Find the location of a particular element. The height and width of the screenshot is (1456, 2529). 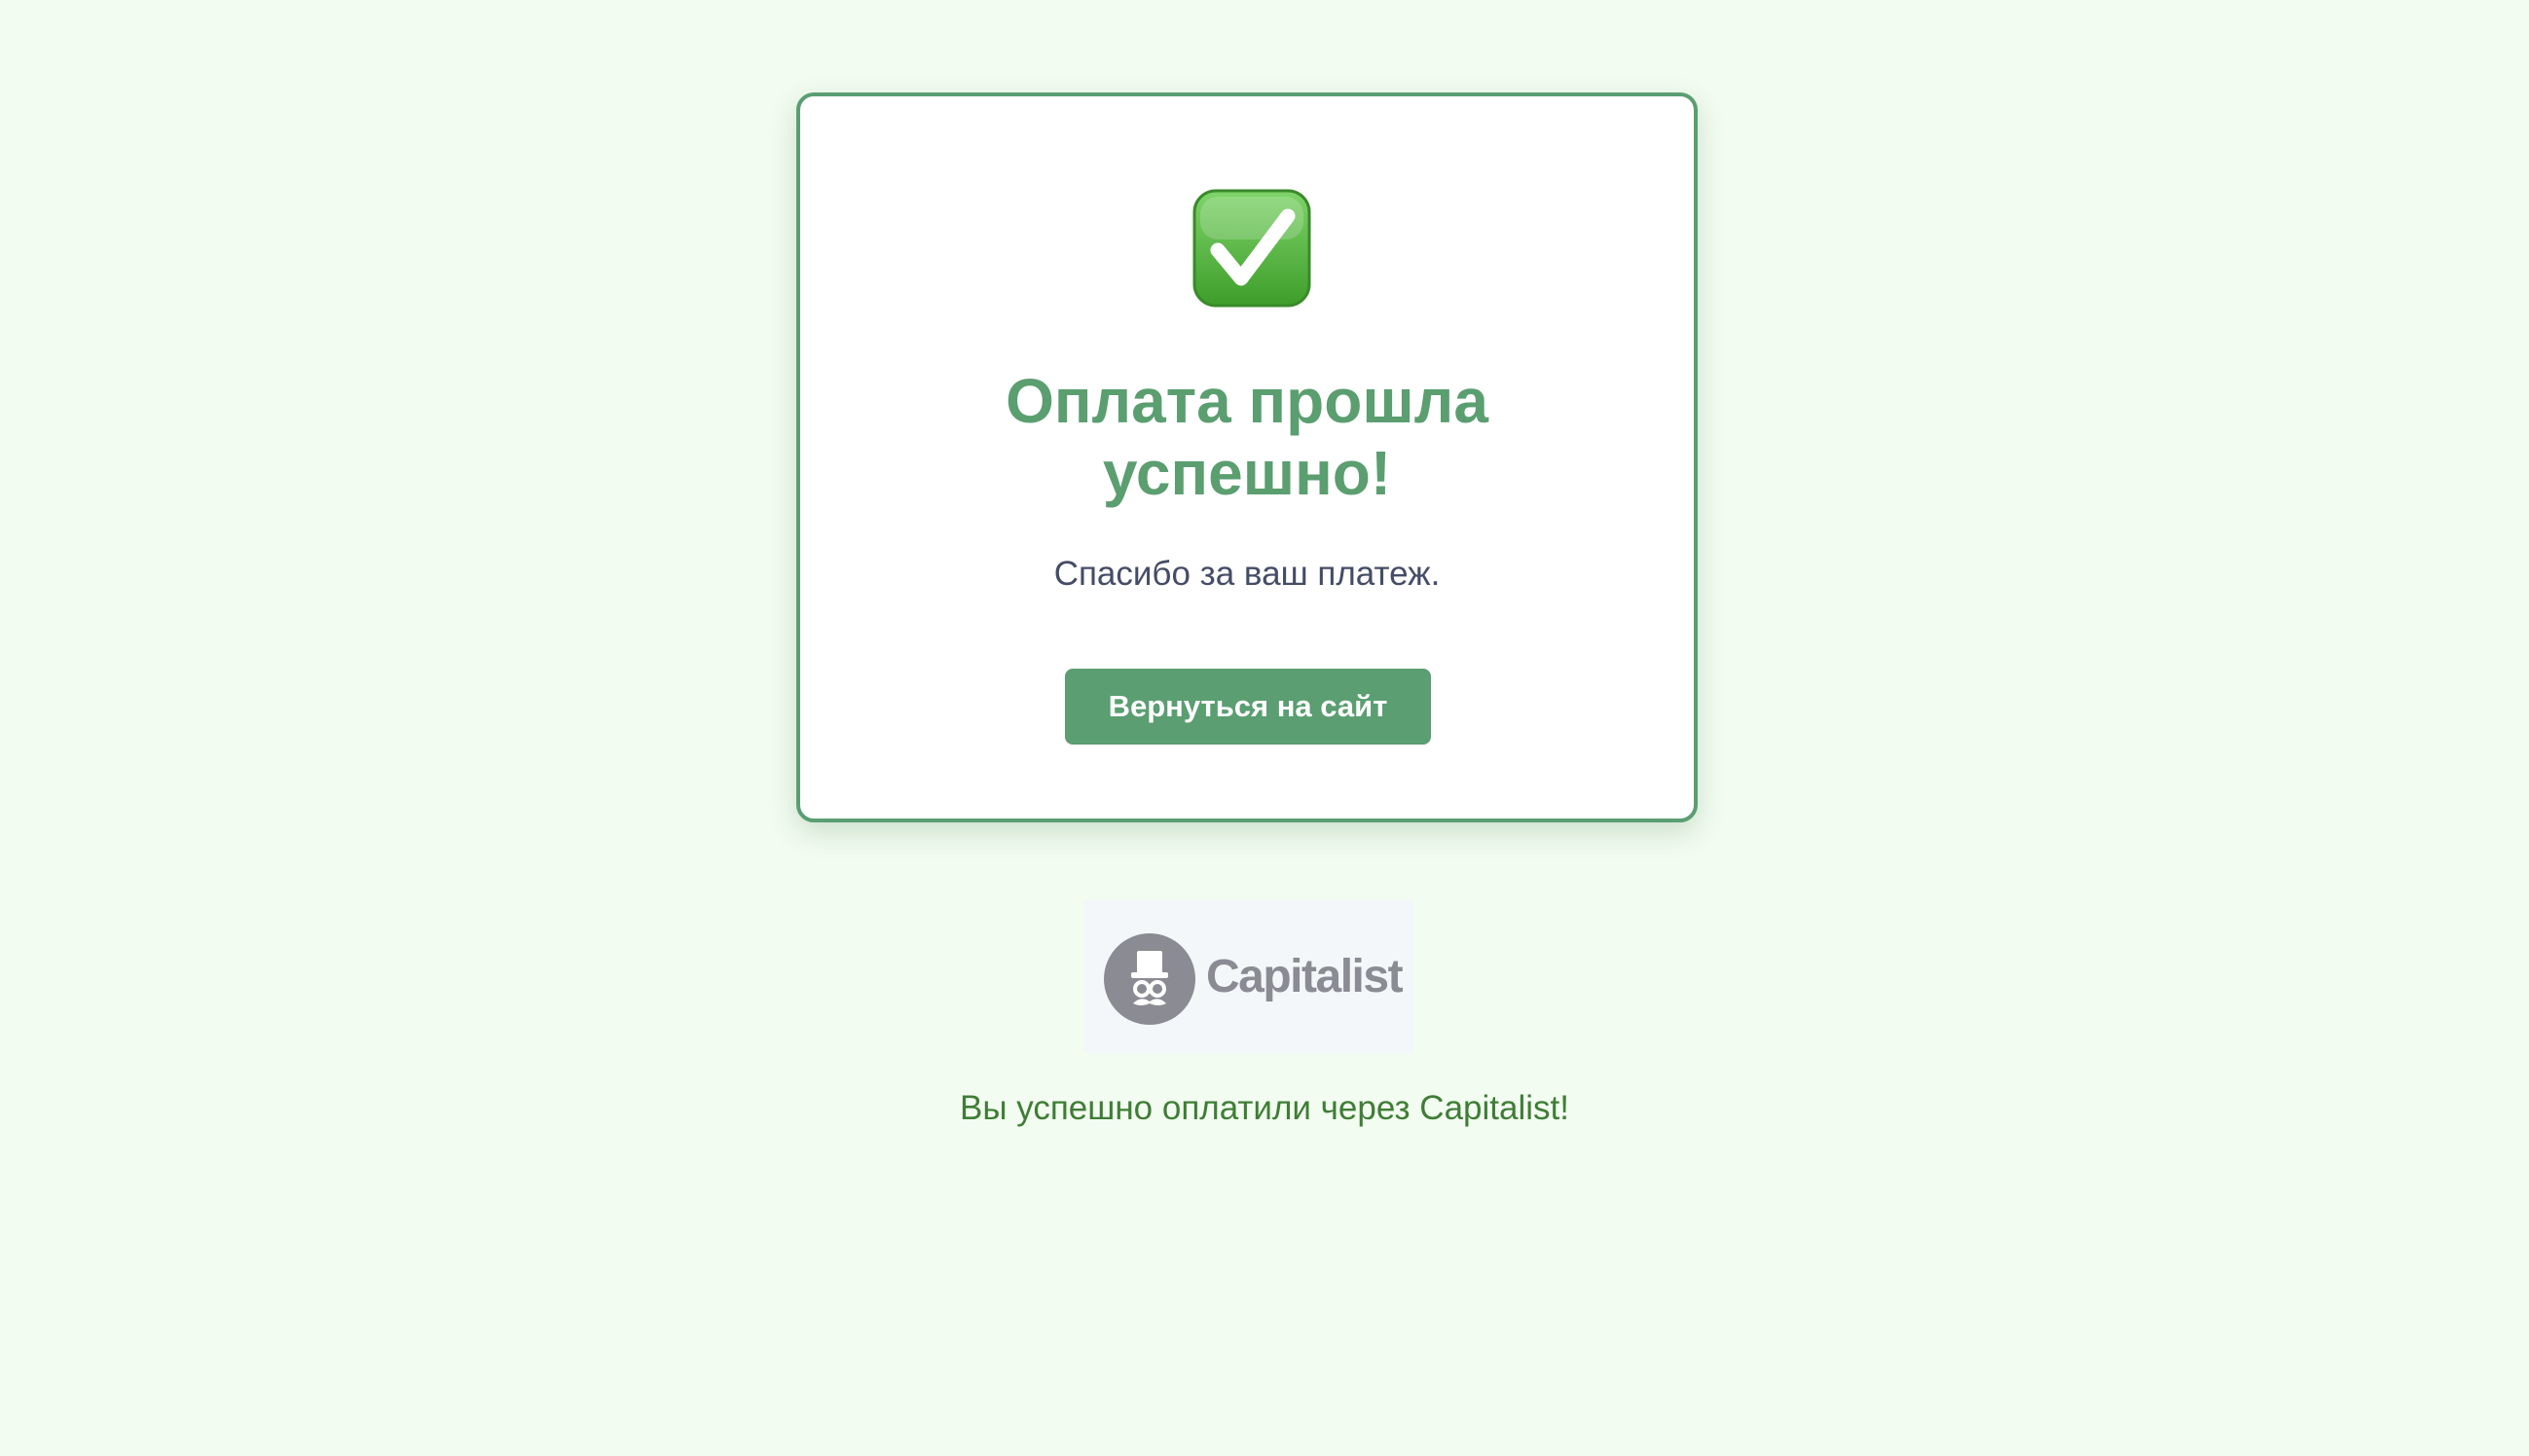

return-to-site-button: Вернуться на сайт is located at coordinates (1248, 707).